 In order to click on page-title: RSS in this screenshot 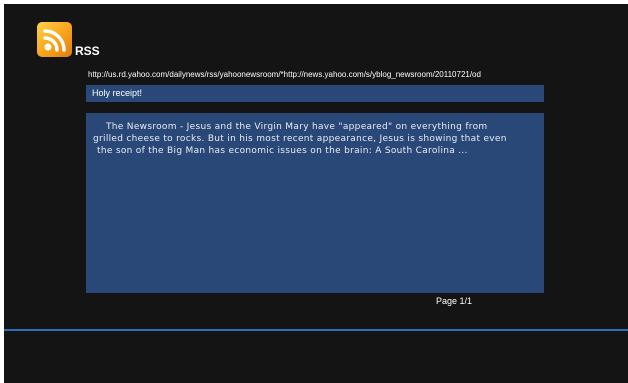, I will do `click(87, 51)`.